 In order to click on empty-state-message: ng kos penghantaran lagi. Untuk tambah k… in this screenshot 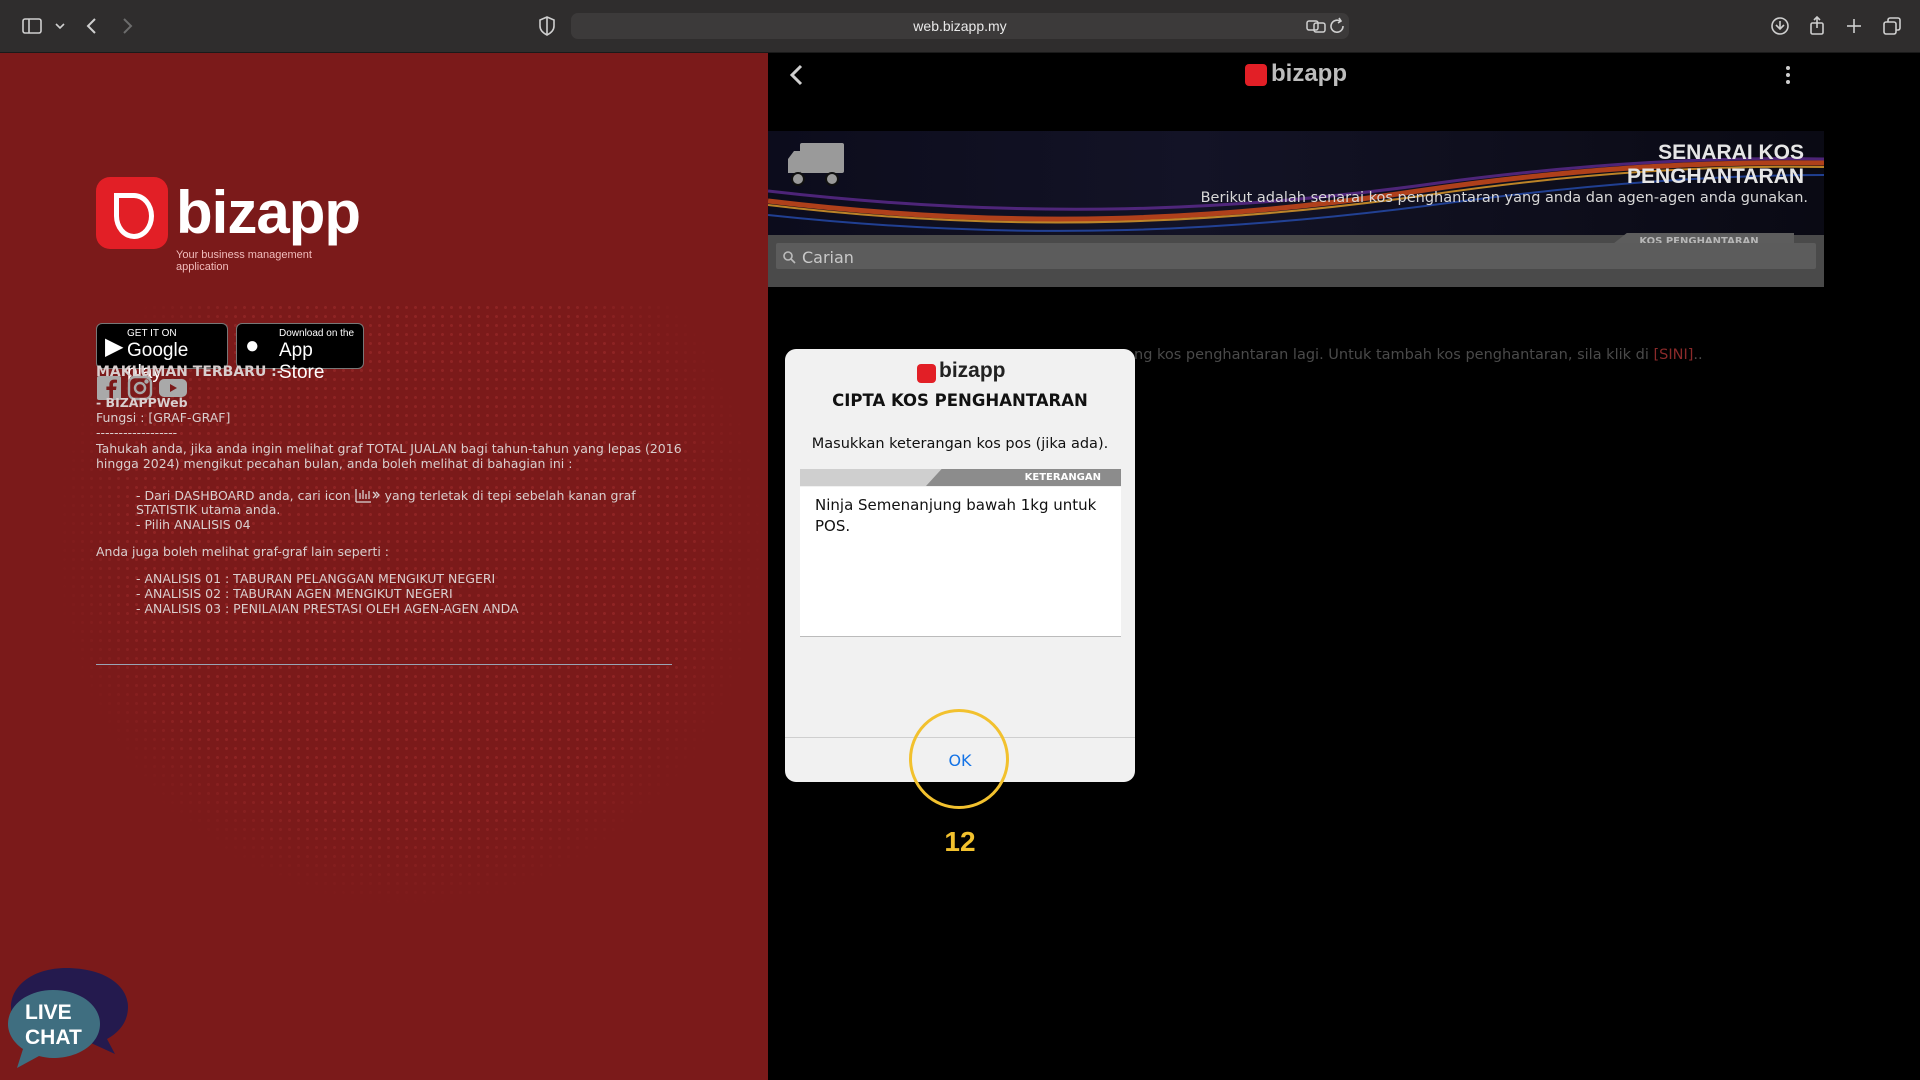, I will do `click(1418, 355)`.